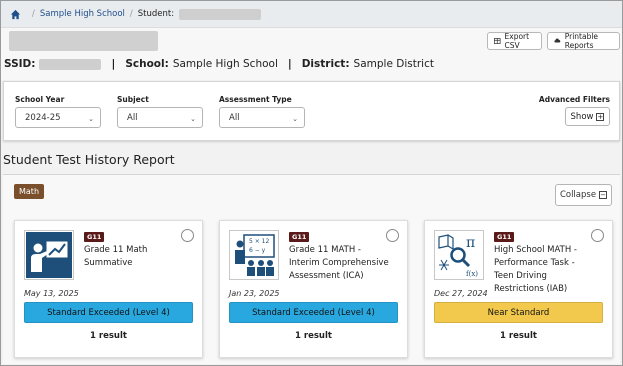 The height and width of the screenshot is (366, 623). I want to click on achievement-level: Near Standard, so click(518, 312).